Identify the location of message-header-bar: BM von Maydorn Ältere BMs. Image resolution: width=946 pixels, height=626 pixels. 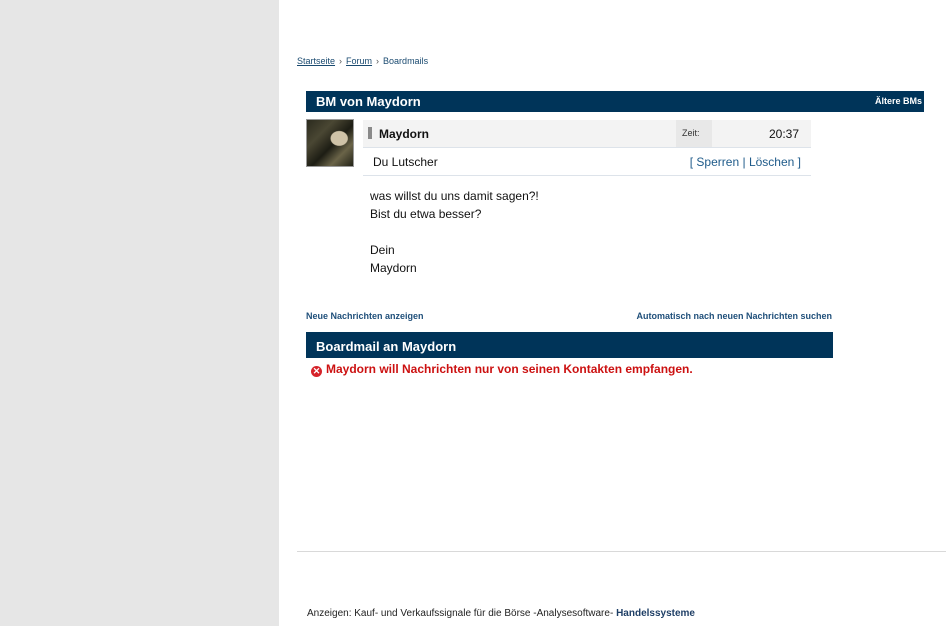
(615, 101).